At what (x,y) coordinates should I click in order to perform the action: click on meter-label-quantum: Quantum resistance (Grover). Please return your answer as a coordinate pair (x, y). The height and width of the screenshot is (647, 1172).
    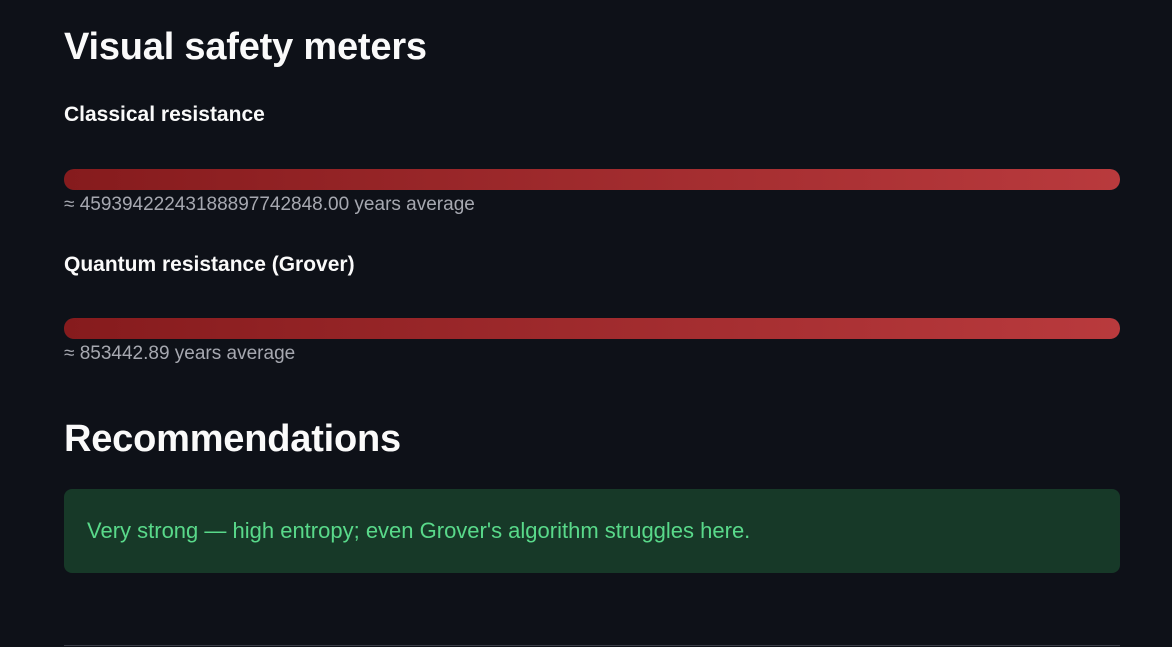
    Looking at the image, I should click on (209, 264).